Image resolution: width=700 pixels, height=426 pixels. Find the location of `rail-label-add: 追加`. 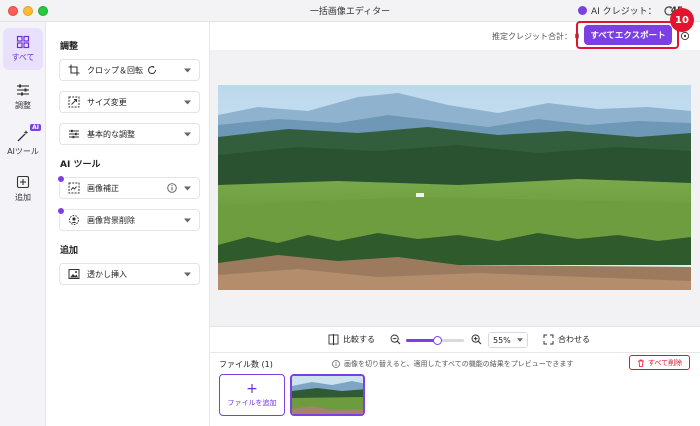

rail-label-add: 追加 is located at coordinates (23, 197).